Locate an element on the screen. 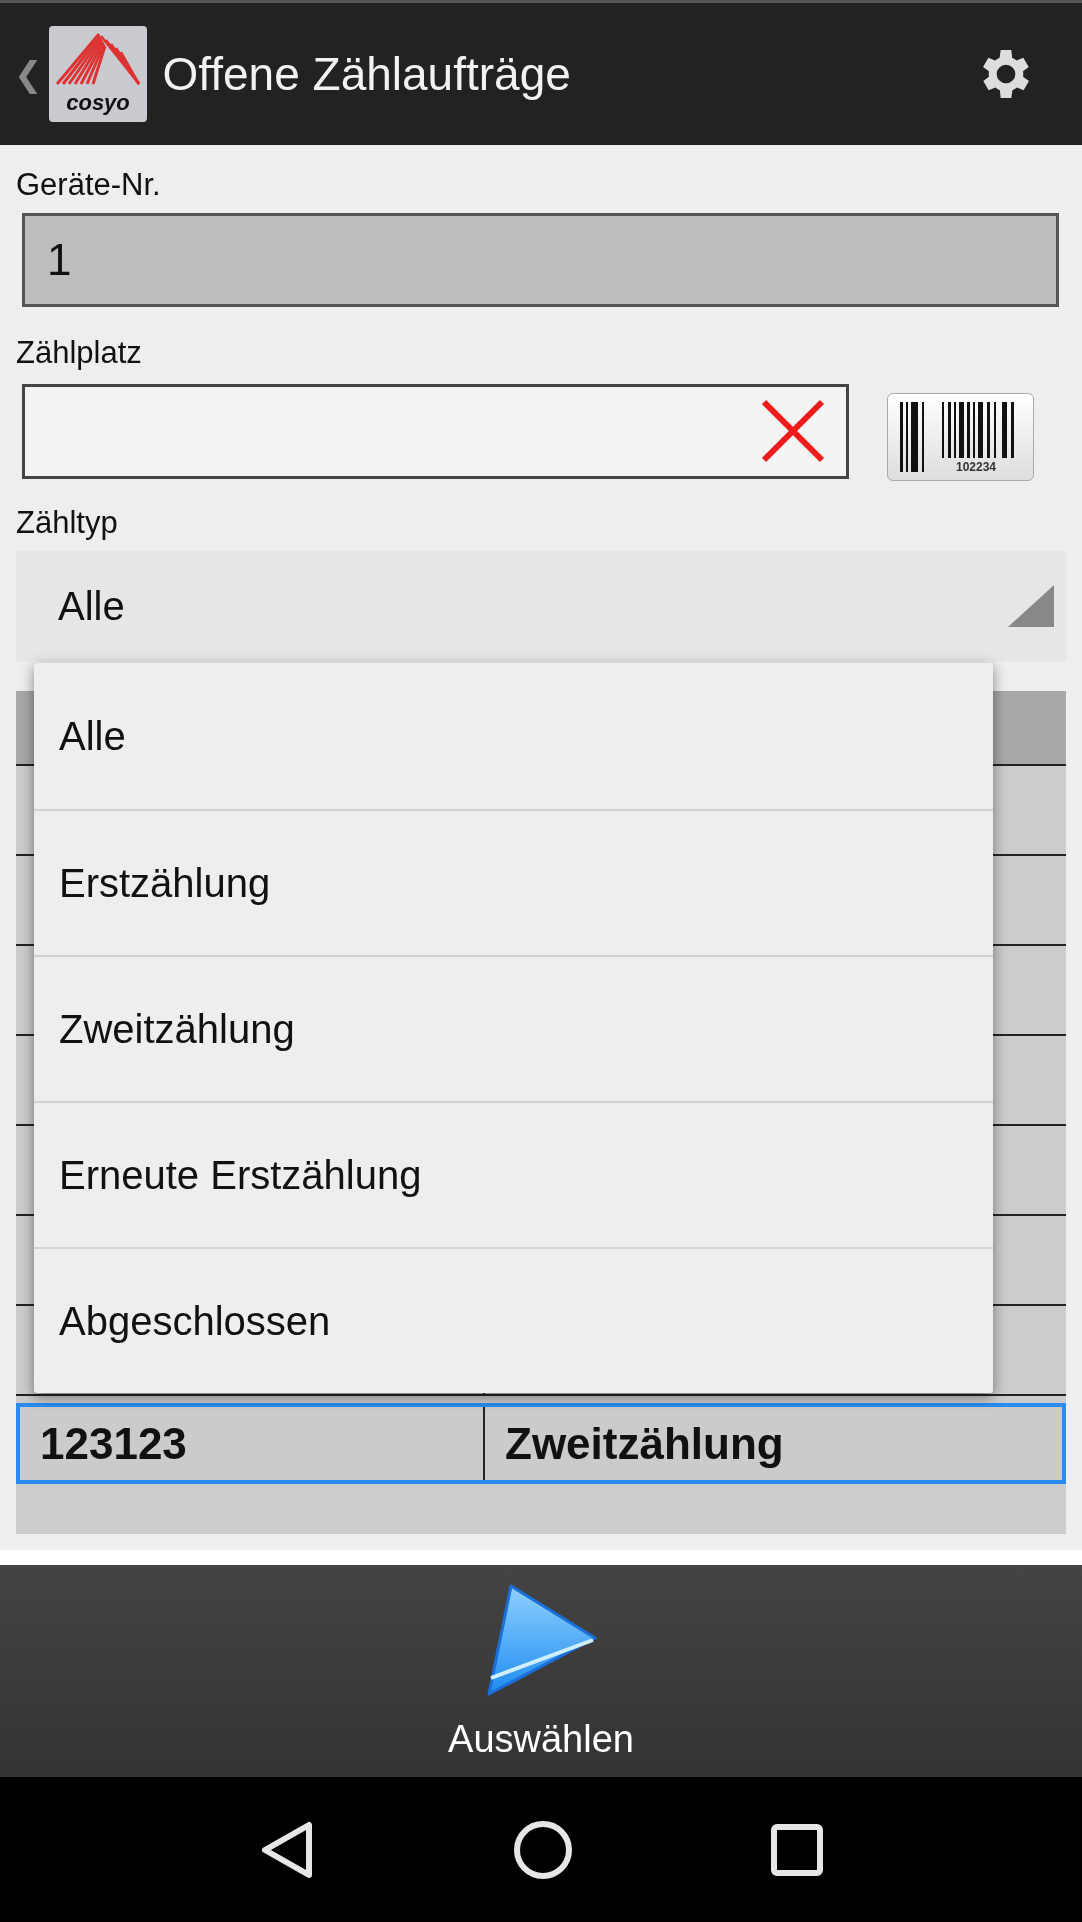 This screenshot has width=1082, height=1922. clear-icon is located at coordinates (793, 431).